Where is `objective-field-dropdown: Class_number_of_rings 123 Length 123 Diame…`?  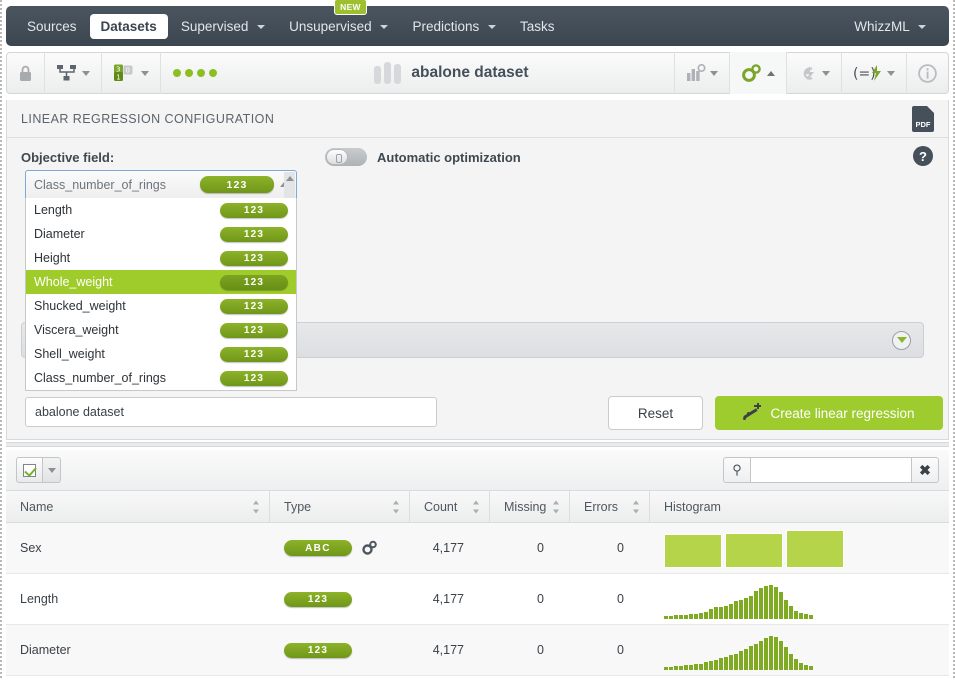
objective-field-dropdown: Class_number_of_rings 123 Length 123 Diame… is located at coordinates (161, 280).